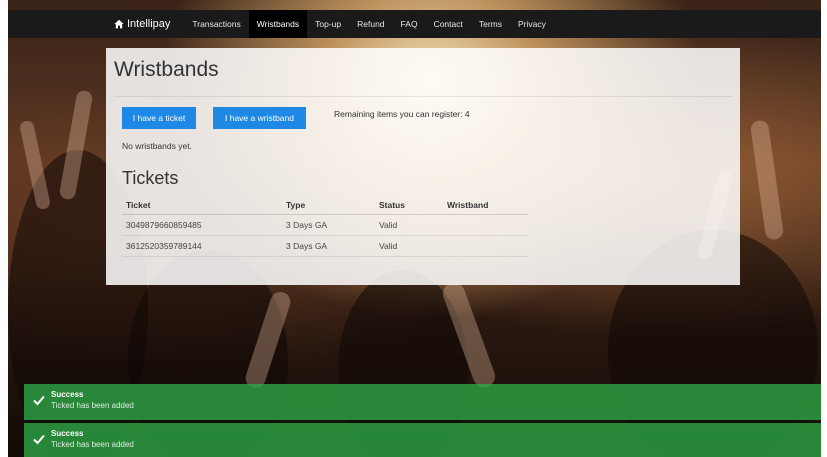 This screenshot has width=827, height=457. Describe the element at coordinates (159, 118) in the screenshot. I see `have-ticket-button: I have a ticket` at that location.